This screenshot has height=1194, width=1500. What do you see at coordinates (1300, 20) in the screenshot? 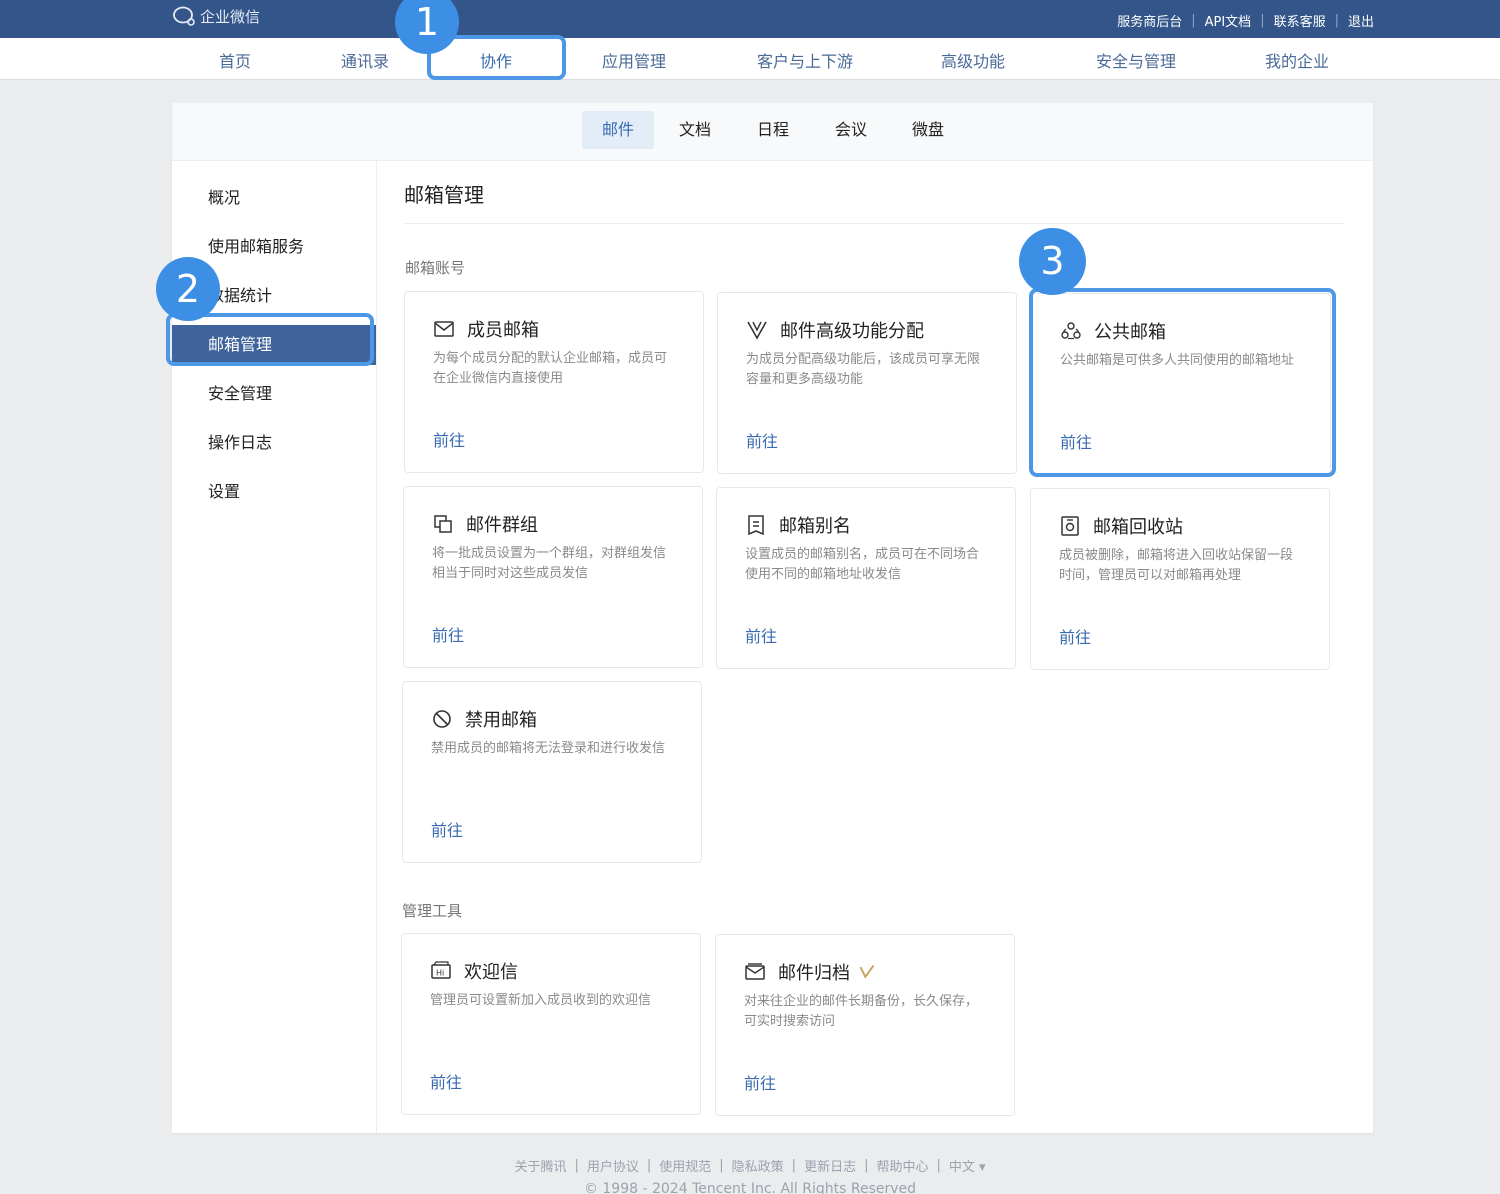
I see `contact-support-link: 联系客服` at bounding box center [1300, 20].